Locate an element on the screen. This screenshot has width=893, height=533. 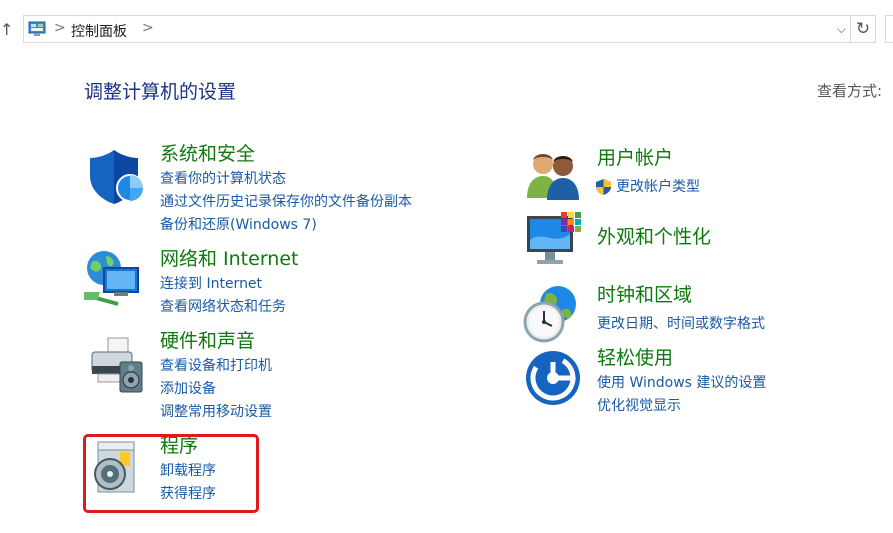
link-change-account-type: 更改帐户类型 is located at coordinates (658, 187).